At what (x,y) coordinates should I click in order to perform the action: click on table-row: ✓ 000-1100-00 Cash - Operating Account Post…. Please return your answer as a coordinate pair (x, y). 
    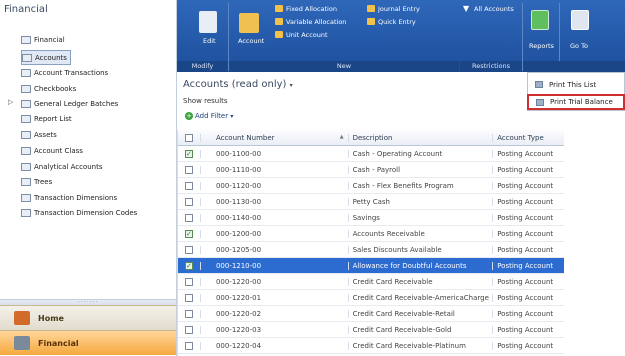
    Looking at the image, I should click on (371, 154).